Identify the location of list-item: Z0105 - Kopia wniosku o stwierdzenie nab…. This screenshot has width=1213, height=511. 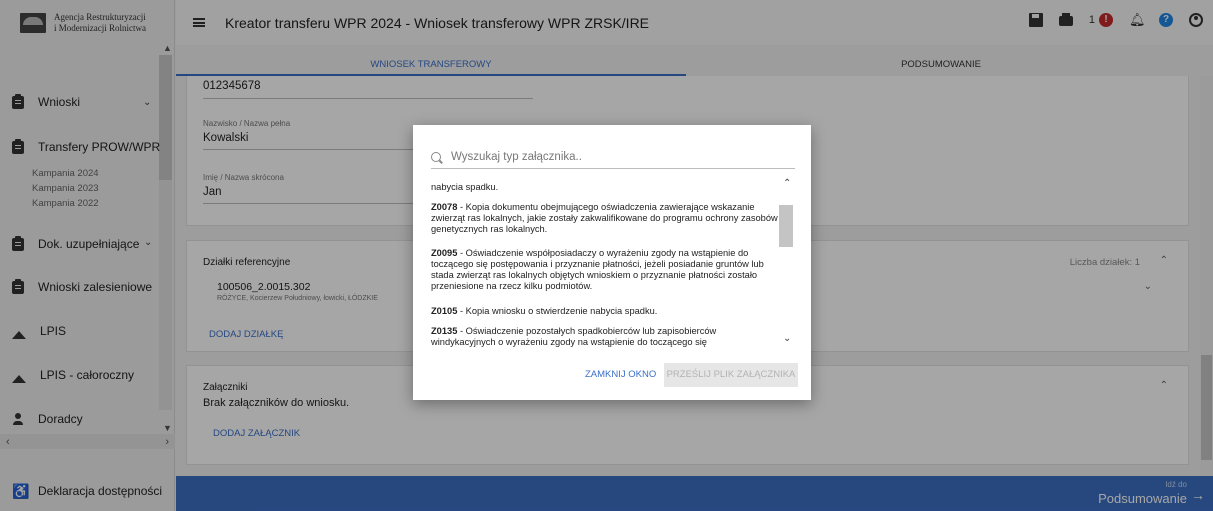
(606, 311).